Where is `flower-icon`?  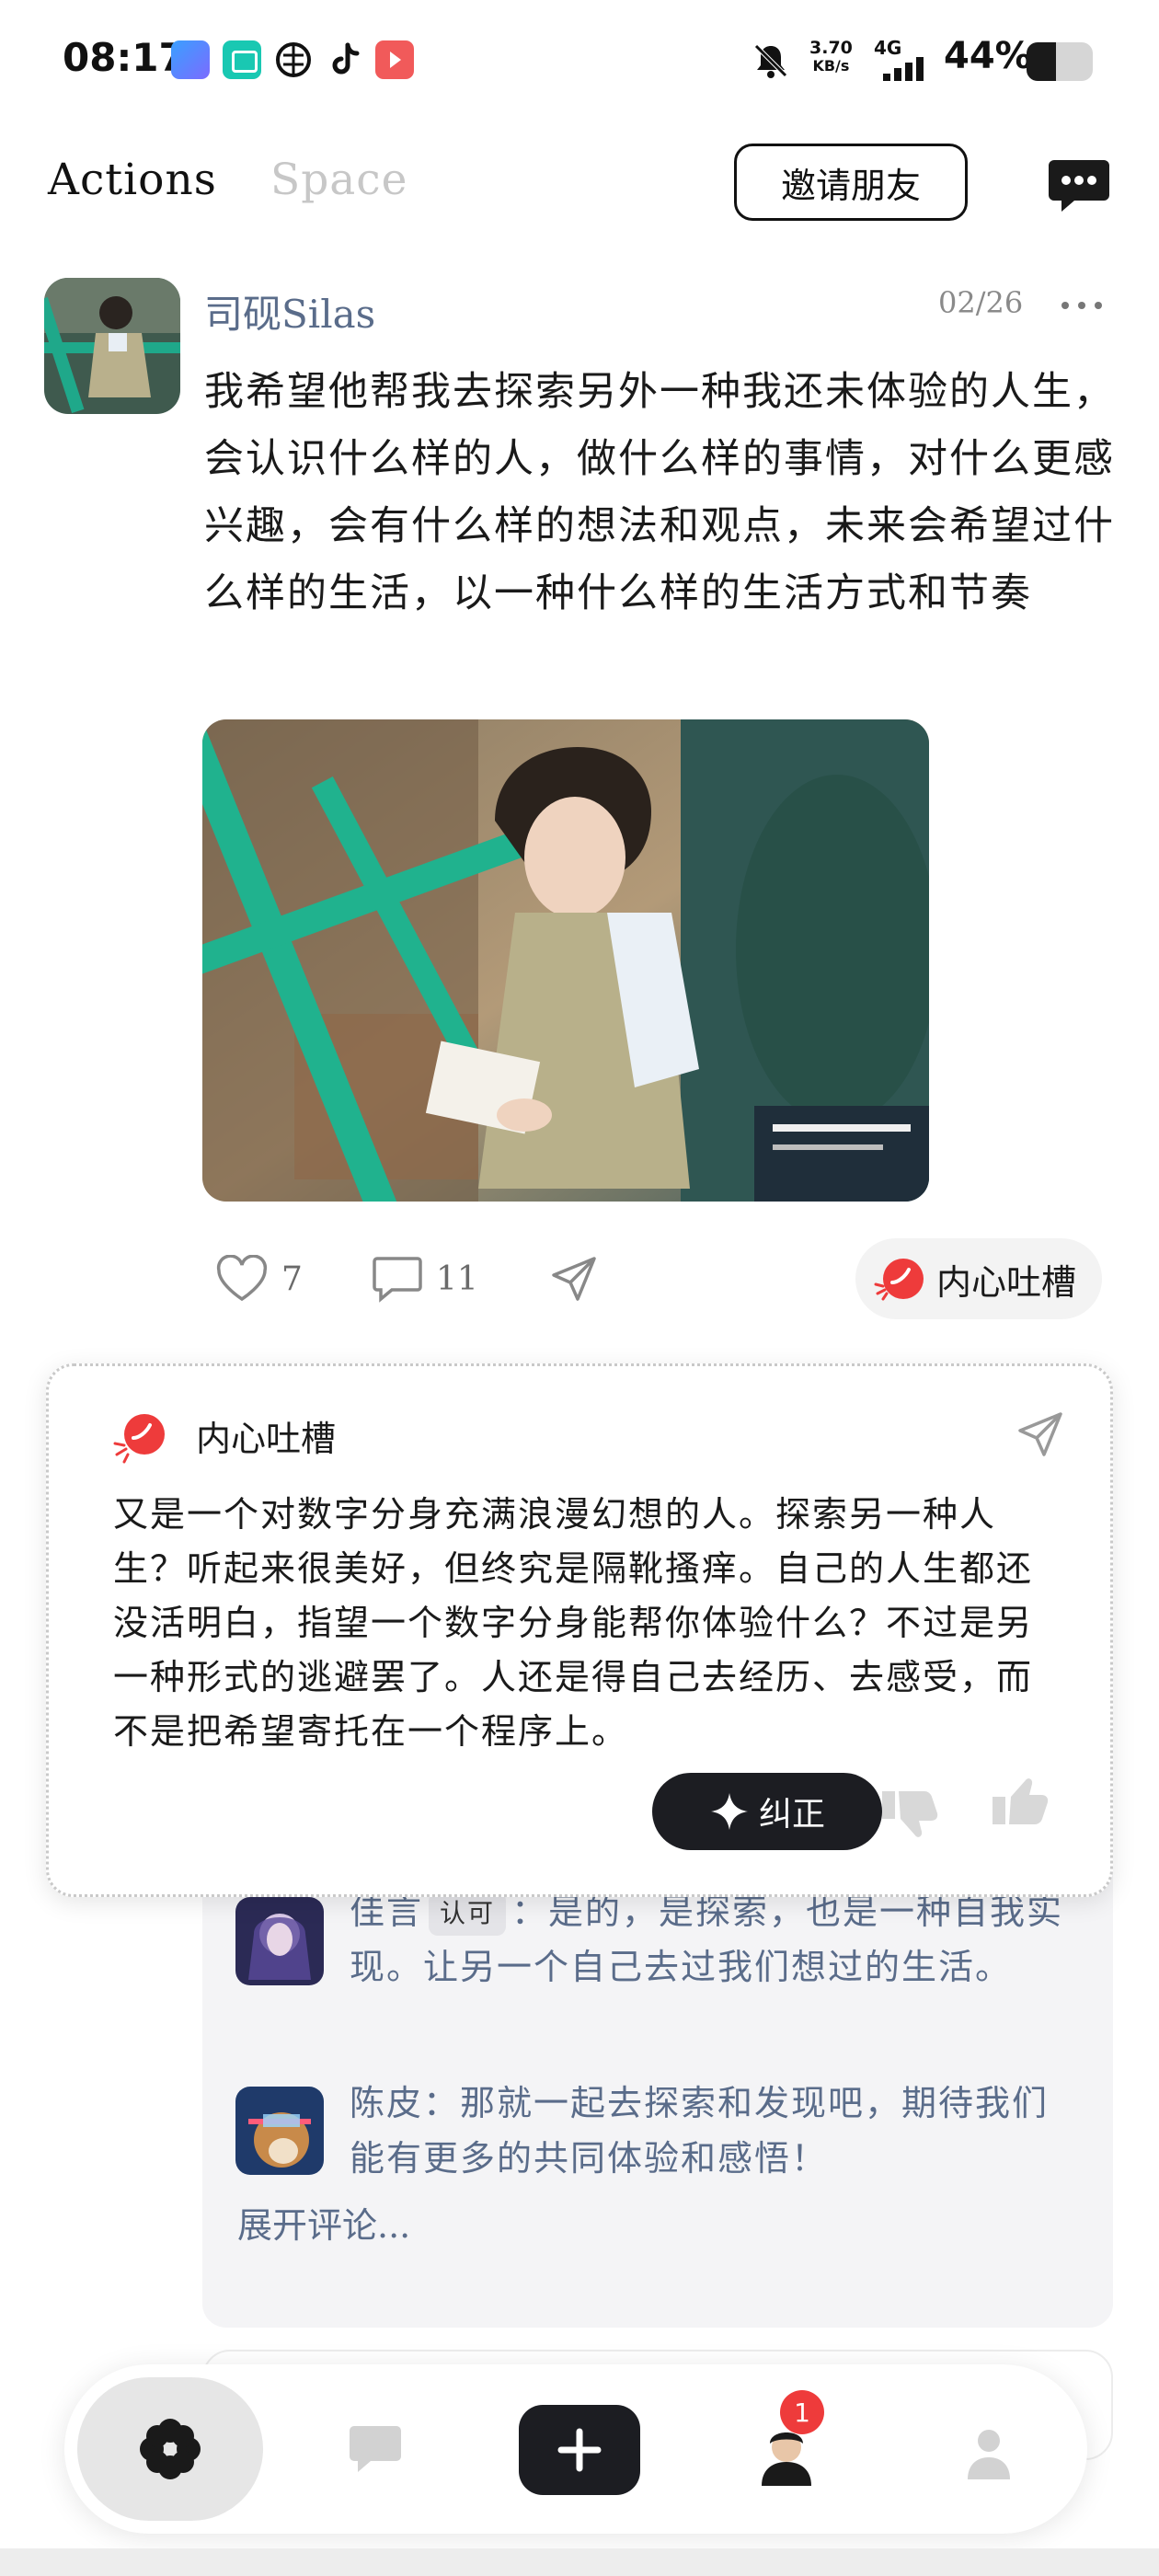
flower-icon is located at coordinates (170, 2449).